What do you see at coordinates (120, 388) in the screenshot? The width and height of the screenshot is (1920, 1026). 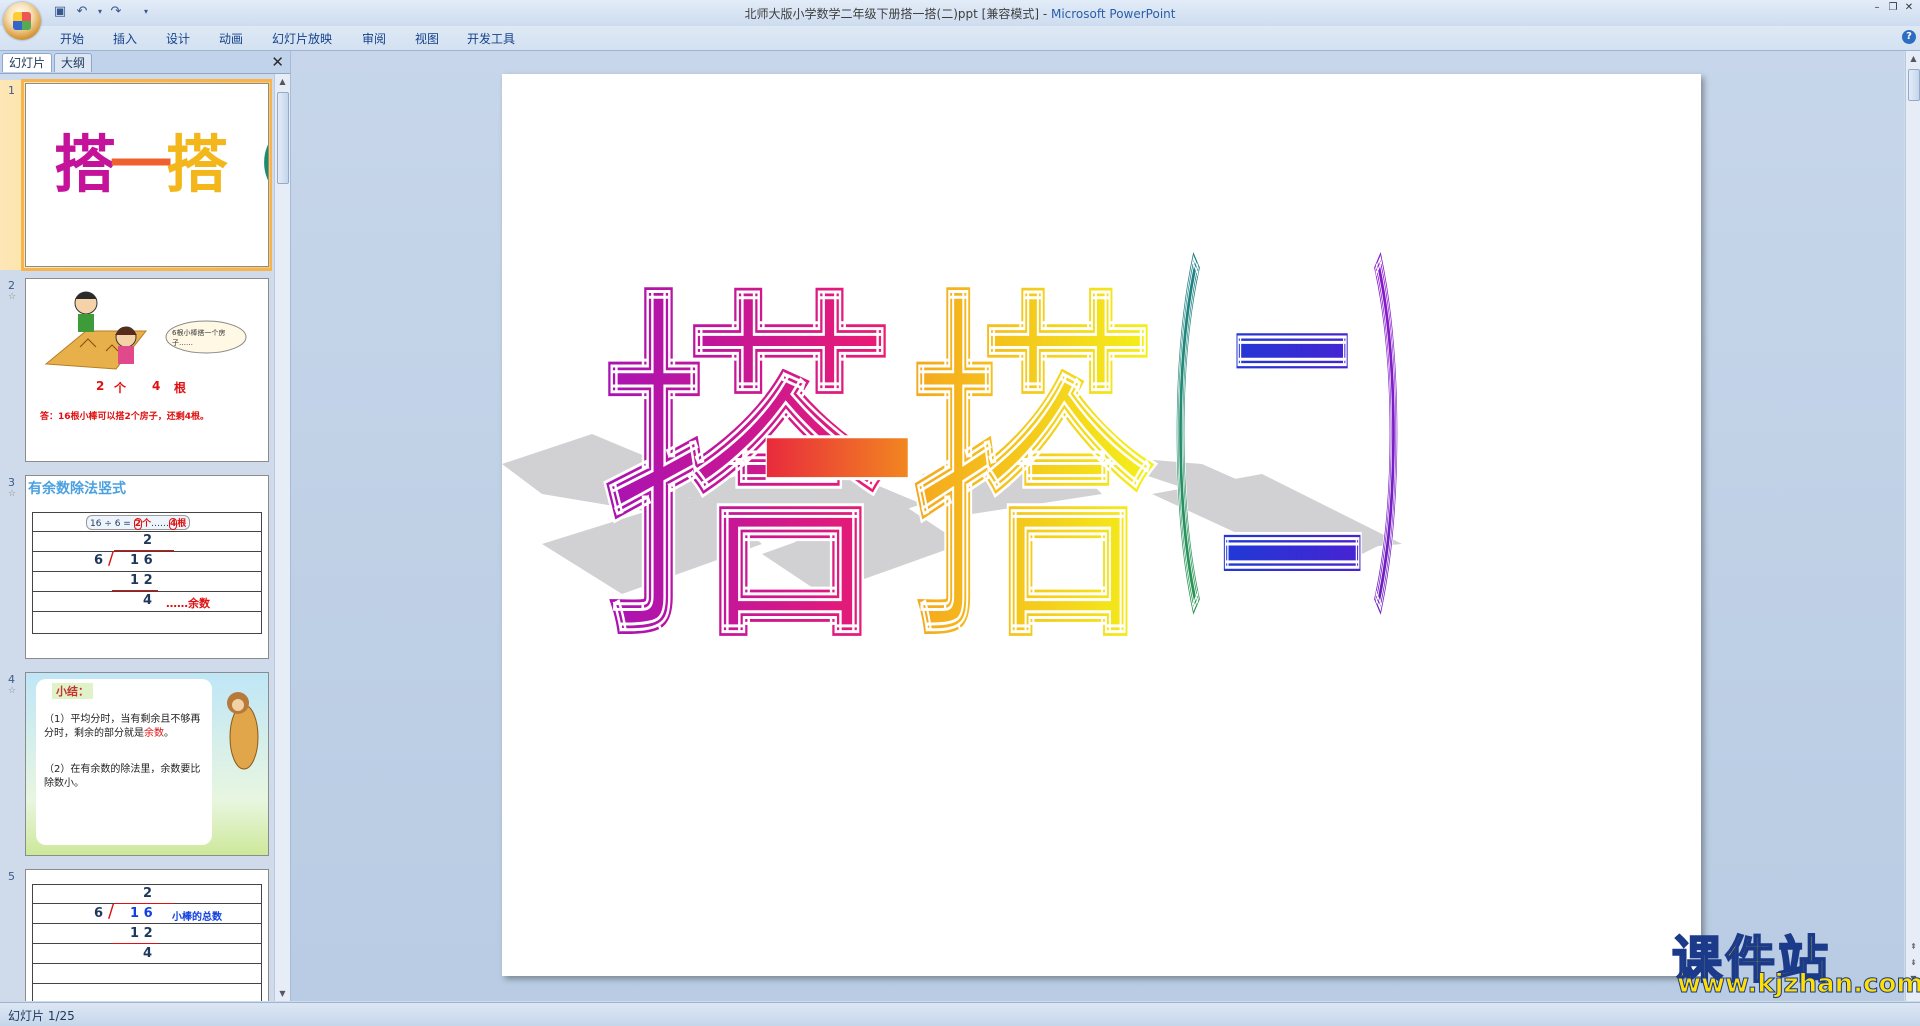 I see `result-unit: 个` at bounding box center [120, 388].